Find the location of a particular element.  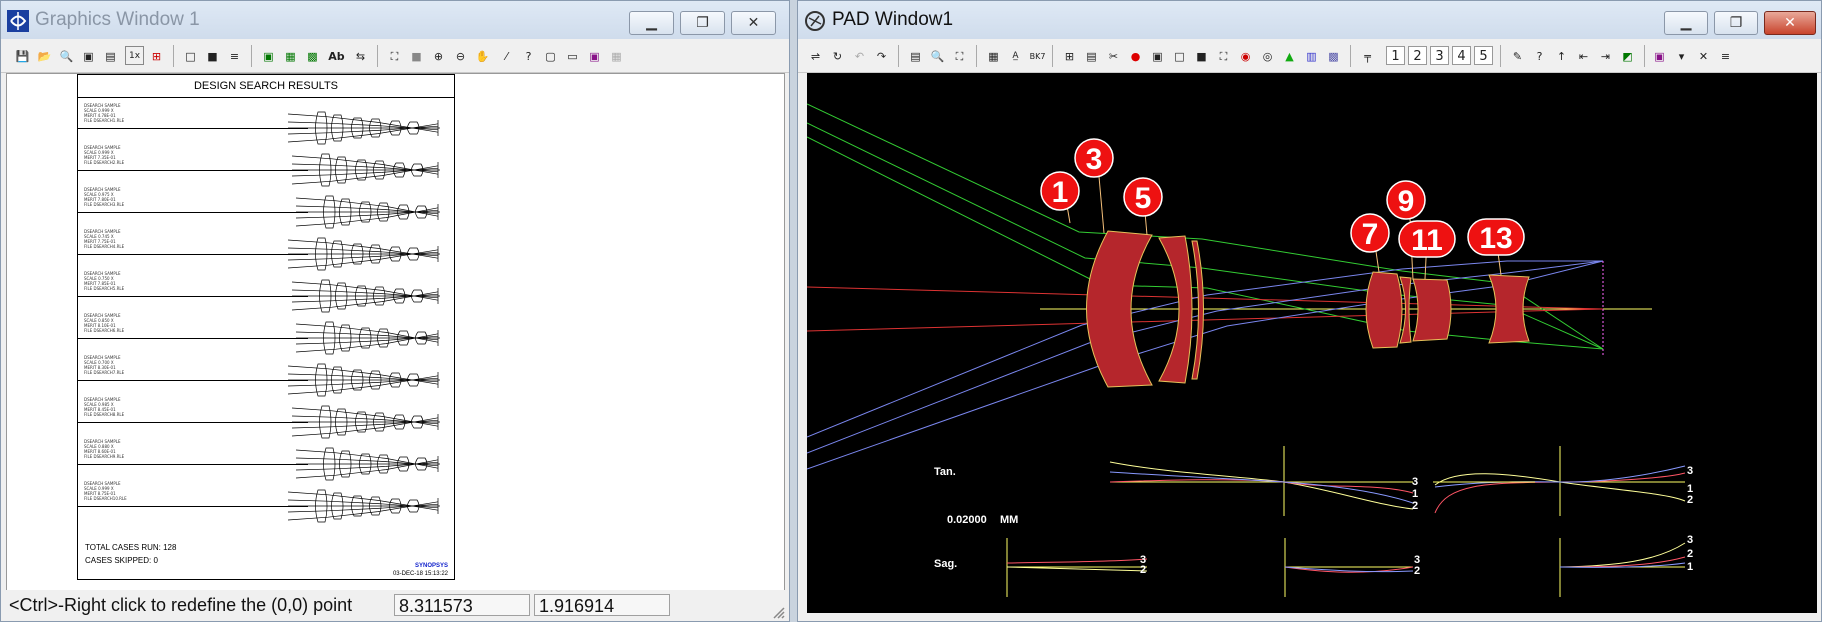

window-title: Graphics Window 1 is located at coordinates (117, 19).